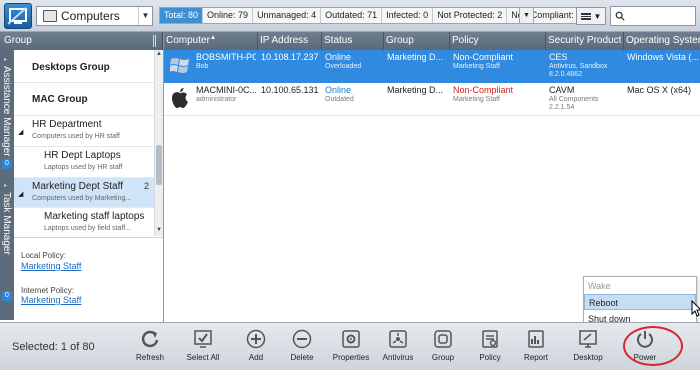 This screenshot has height=370, width=700. What do you see at coordinates (51, 266) in the screenshot?
I see `local-policy-link: Marketing Staff` at bounding box center [51, 266].